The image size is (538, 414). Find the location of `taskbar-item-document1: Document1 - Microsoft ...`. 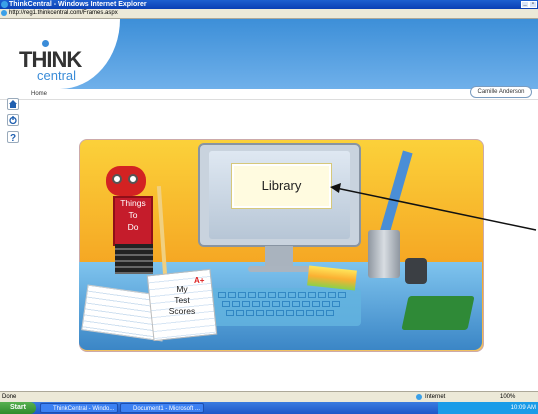

taskbar-item-document1: Document1 - Microsoft ... is located at coordinates (162, 408).